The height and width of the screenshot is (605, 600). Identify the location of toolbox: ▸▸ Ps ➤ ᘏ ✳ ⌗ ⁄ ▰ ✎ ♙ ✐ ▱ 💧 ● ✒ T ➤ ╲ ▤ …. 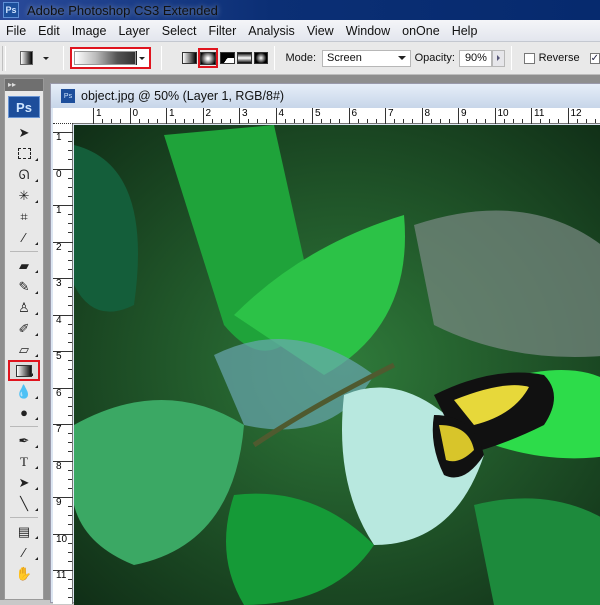
(24, 339).